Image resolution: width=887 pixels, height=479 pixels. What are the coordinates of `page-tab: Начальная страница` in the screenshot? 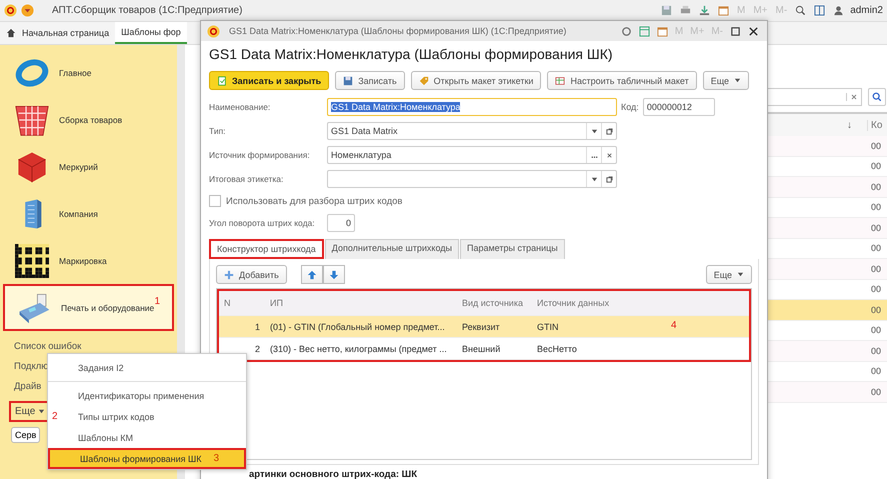 It's located at (58, 33).